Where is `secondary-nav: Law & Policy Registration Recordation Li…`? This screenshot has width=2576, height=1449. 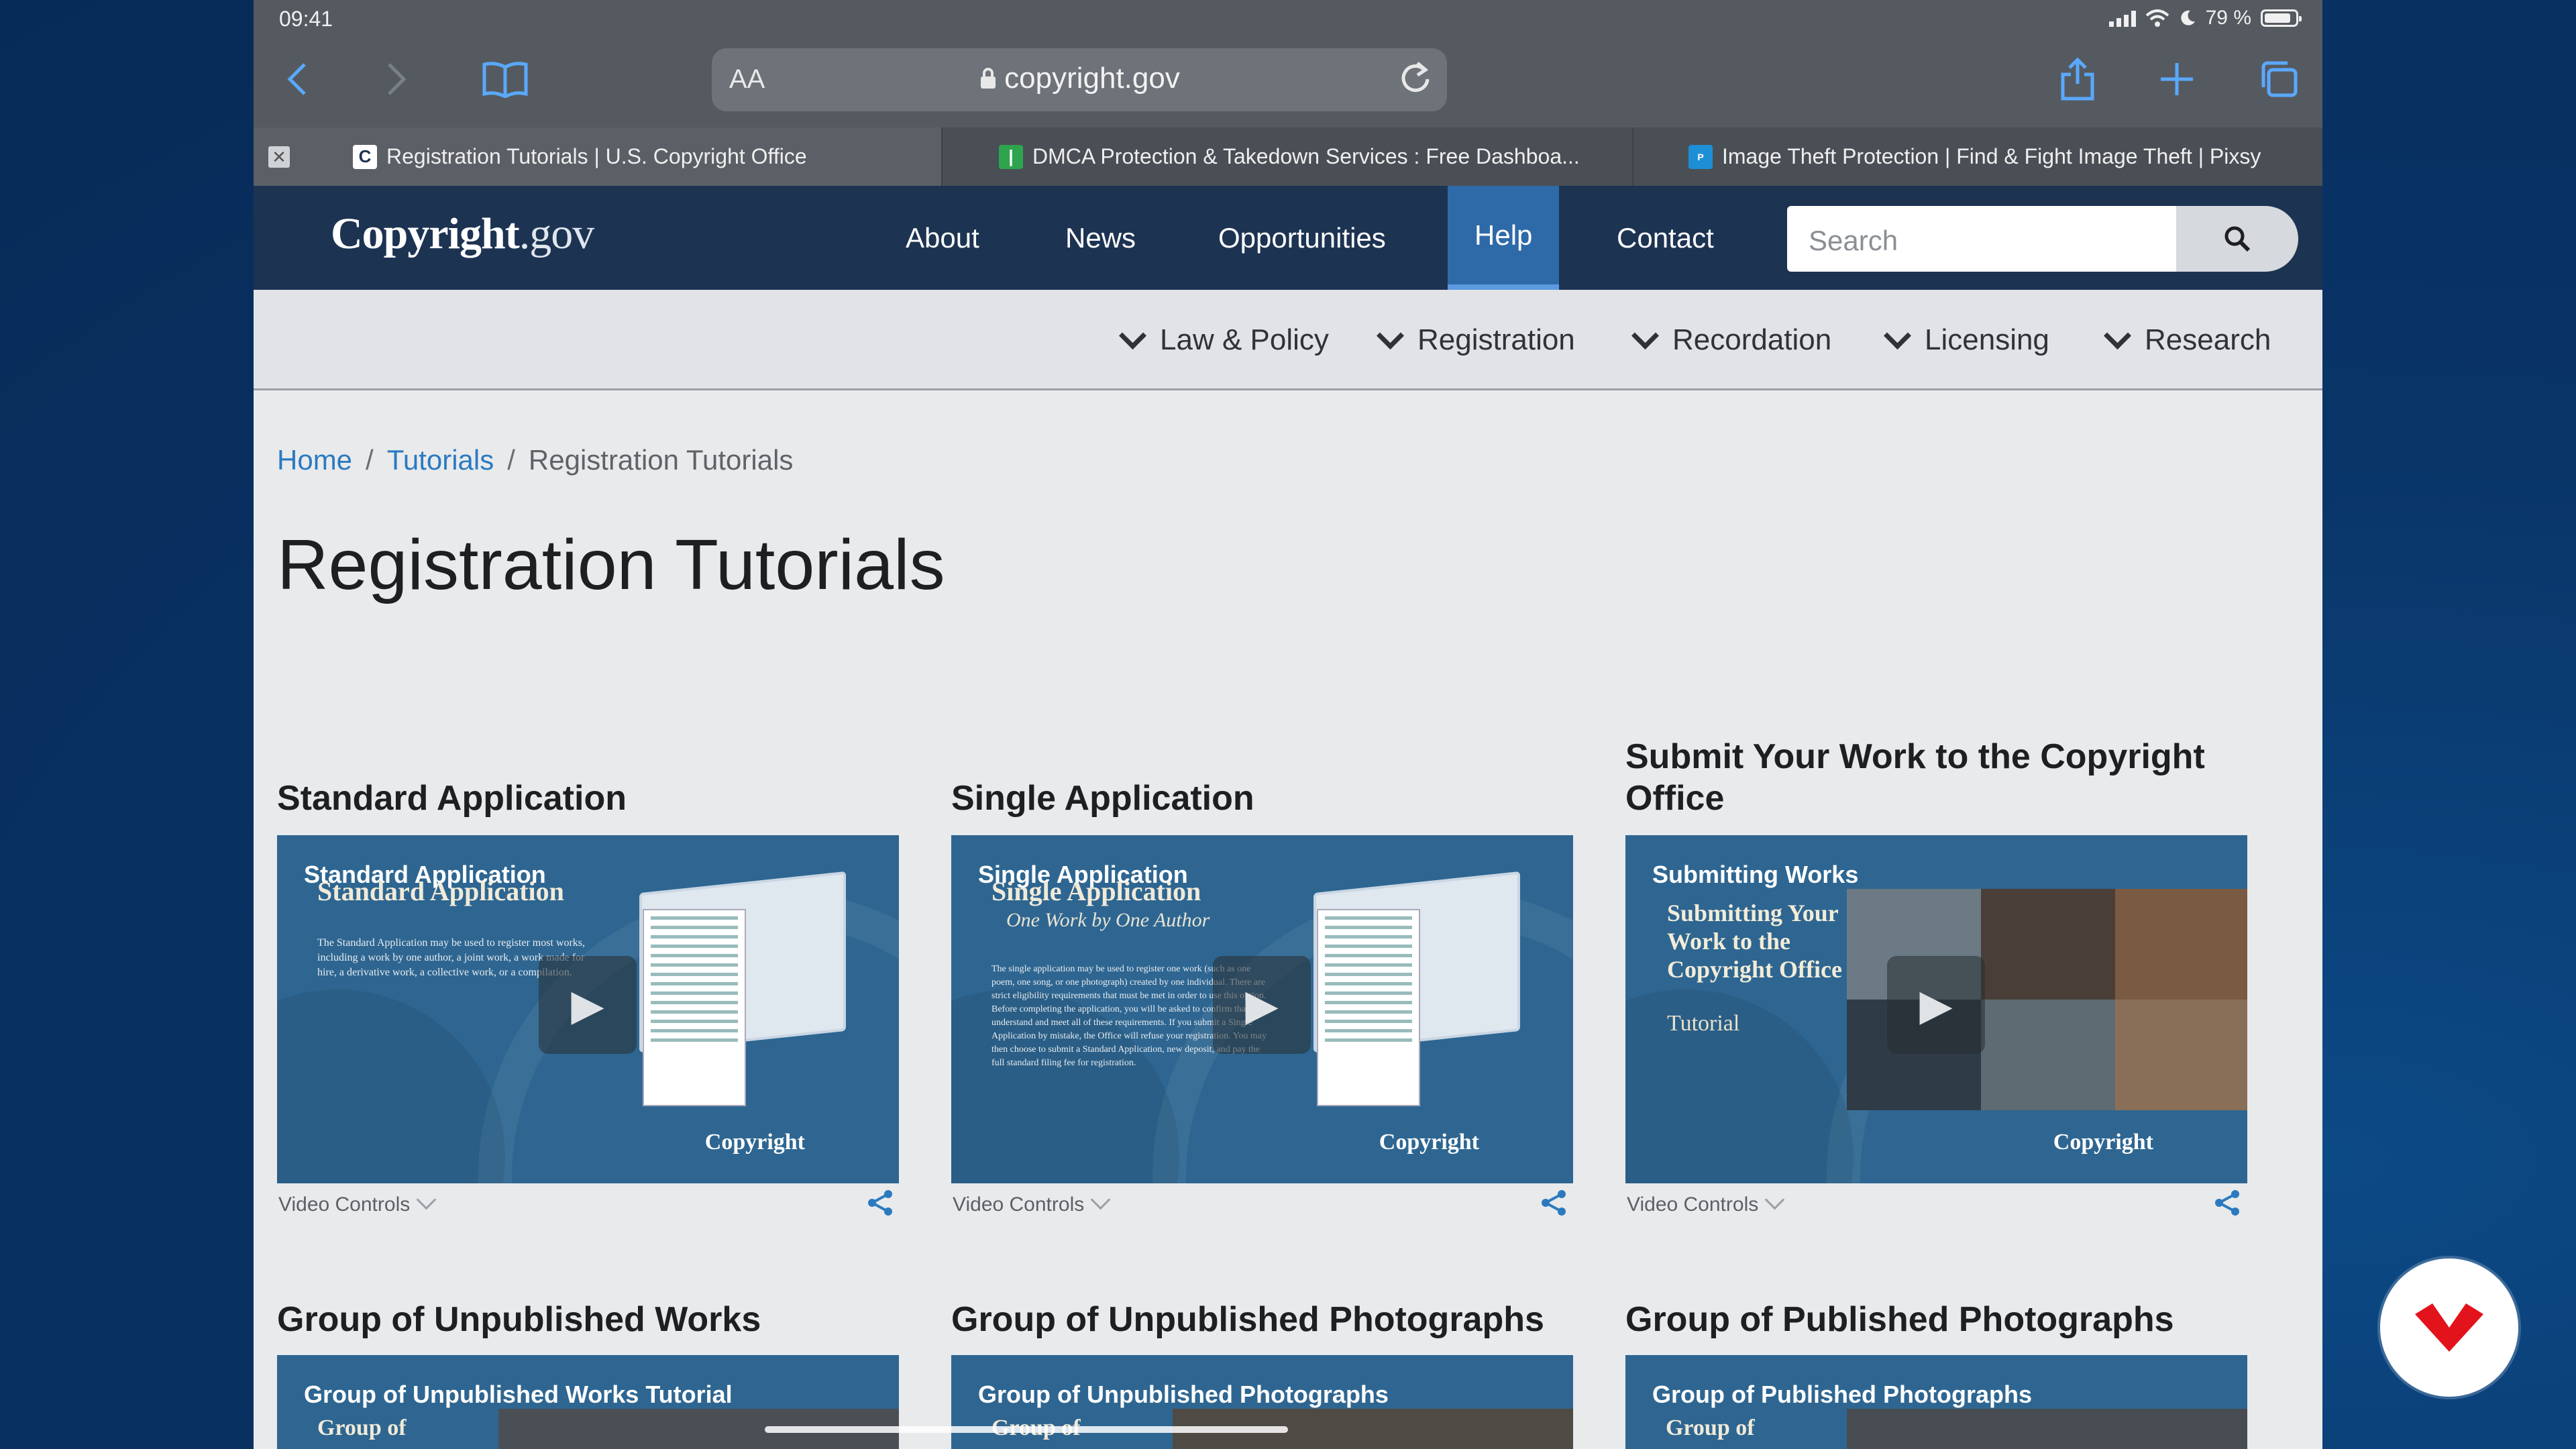 secondary-nav: Law & Policy Registration Recordation Li… is located at coordinates (1288, 340).